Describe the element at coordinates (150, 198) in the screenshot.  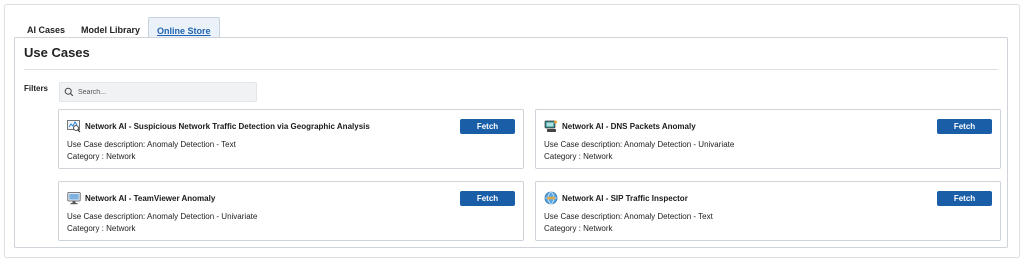
I see `card-title: Network AI - TeamViewer Anomaly` at that location.